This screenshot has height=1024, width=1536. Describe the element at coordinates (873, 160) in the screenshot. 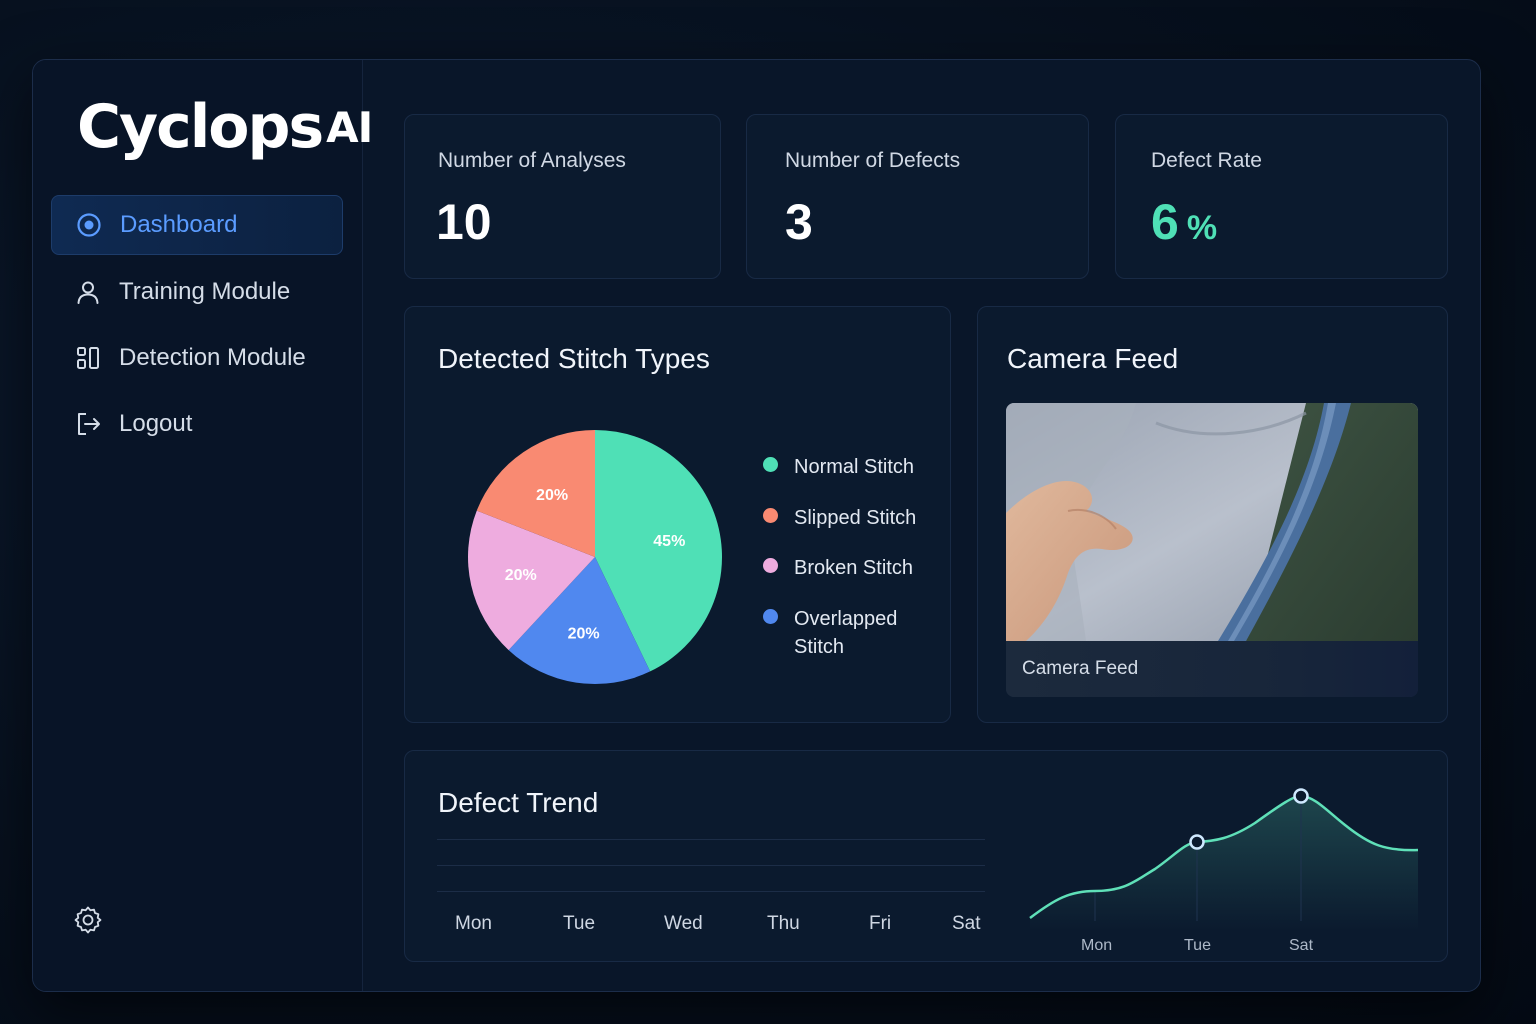

I see `stat-label: Number of Defects` at that location.